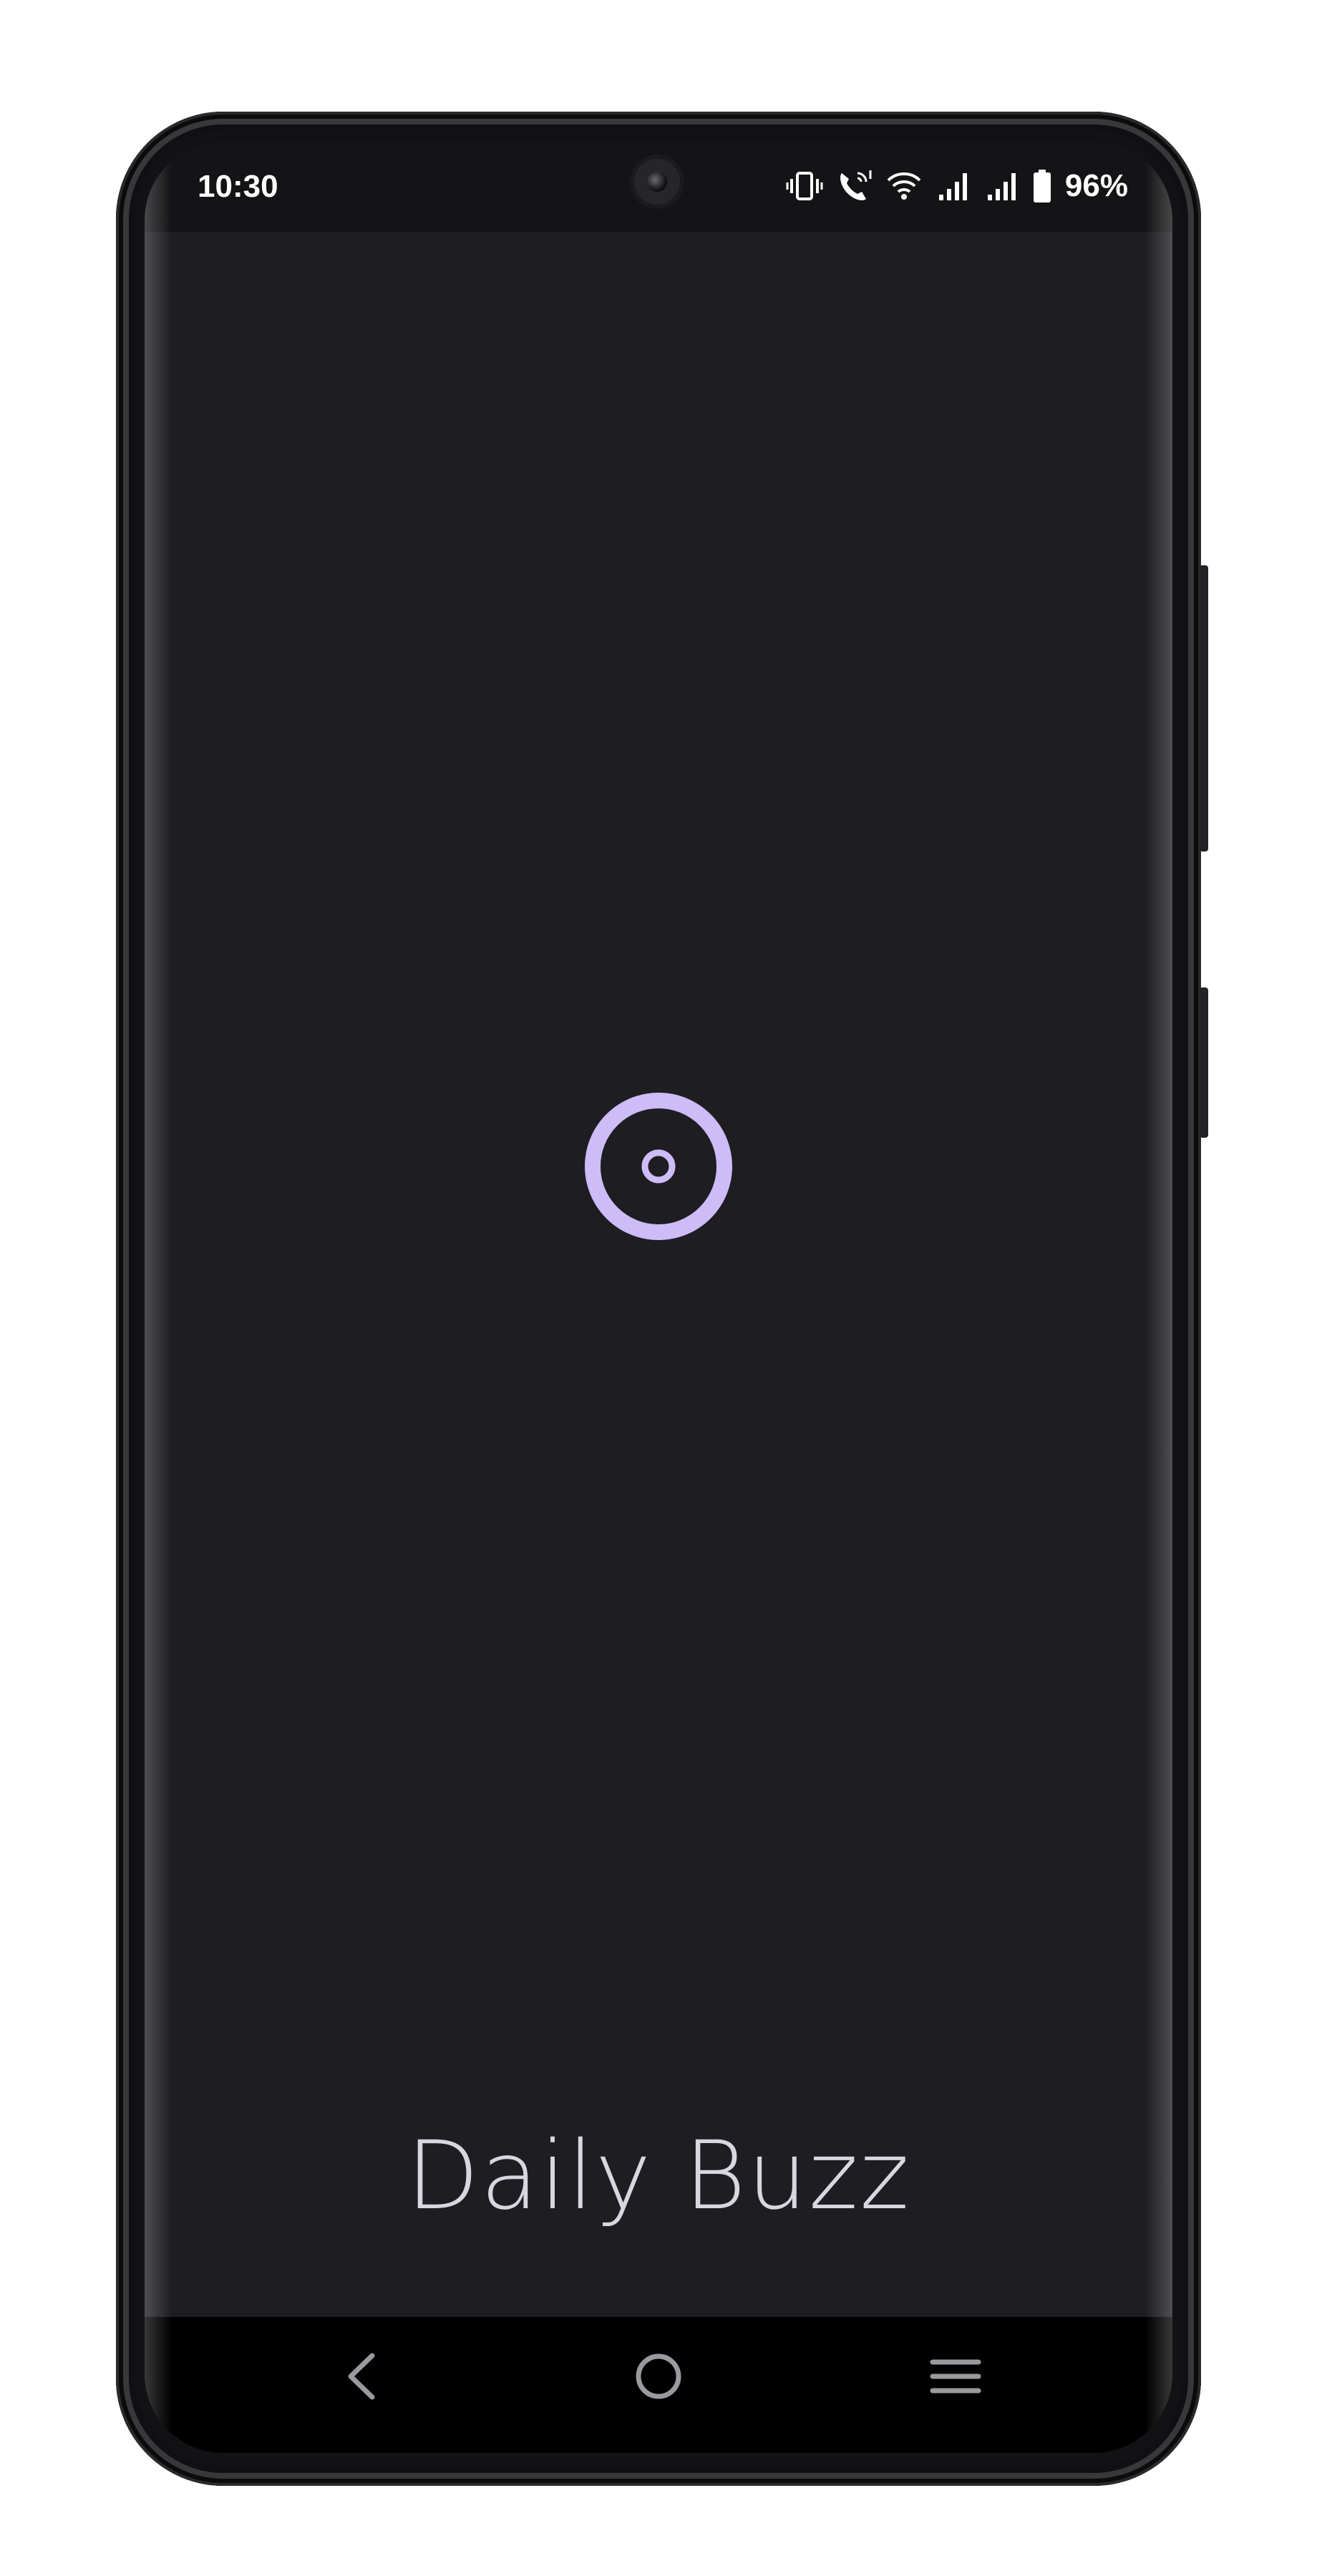 Image resolution: width=1317 pixels, height=2576 pixels. Describe the element at coordinates (1096, 185) in the screenshot. I see `battery-percent: 96%` at that location.